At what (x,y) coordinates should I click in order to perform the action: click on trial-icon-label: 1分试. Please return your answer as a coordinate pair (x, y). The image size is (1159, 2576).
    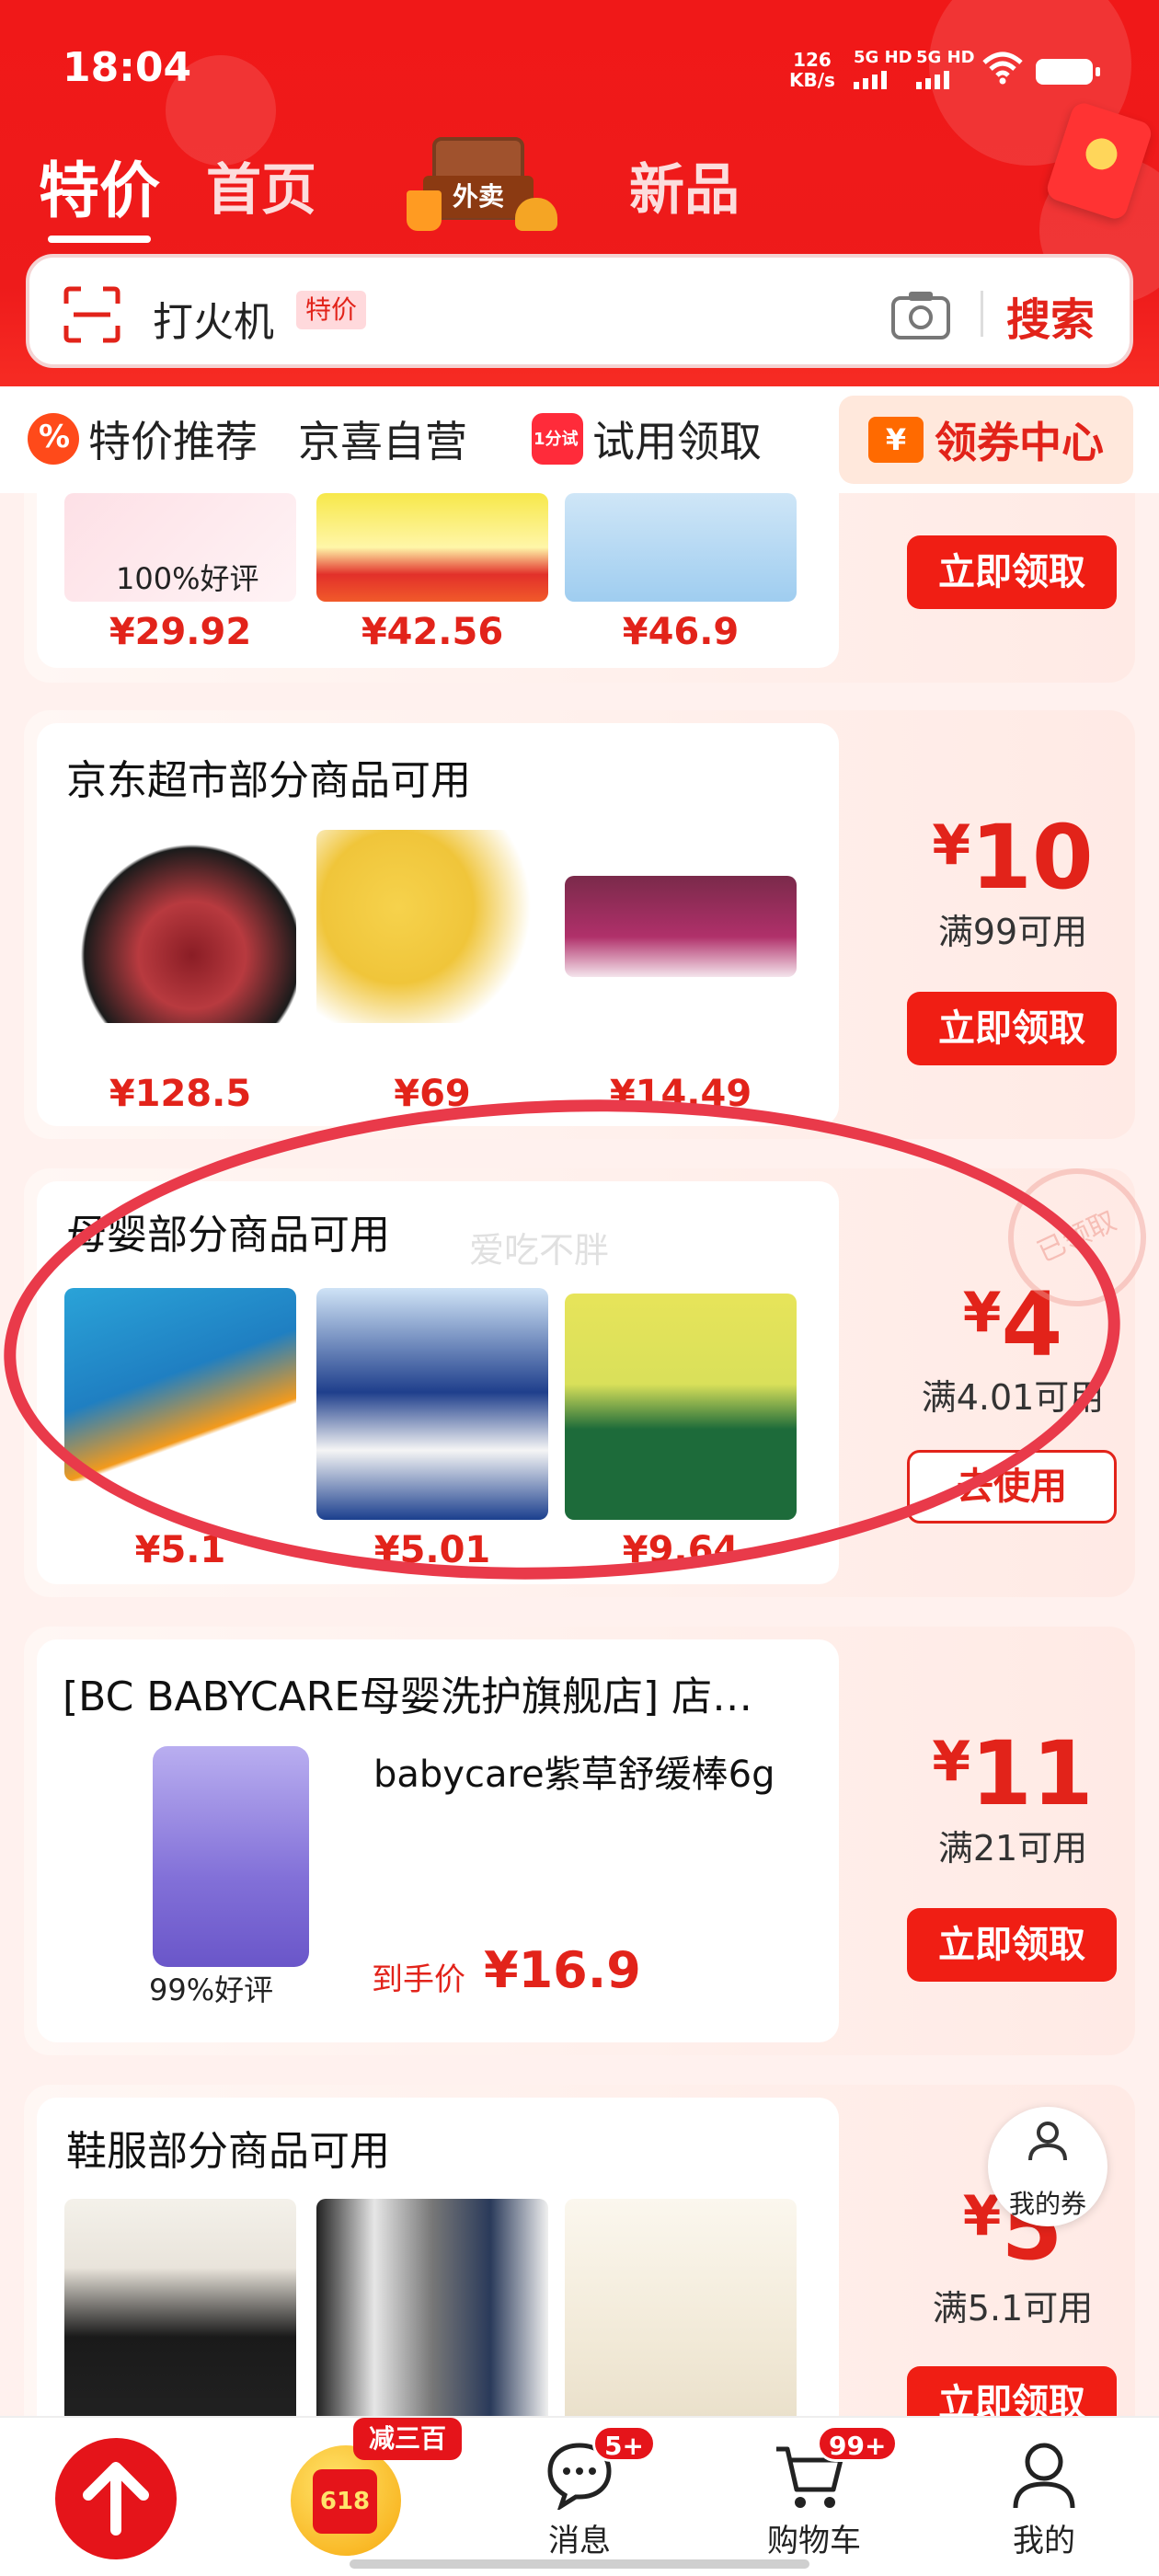
    Looking at the image, I should click on (556, 439).